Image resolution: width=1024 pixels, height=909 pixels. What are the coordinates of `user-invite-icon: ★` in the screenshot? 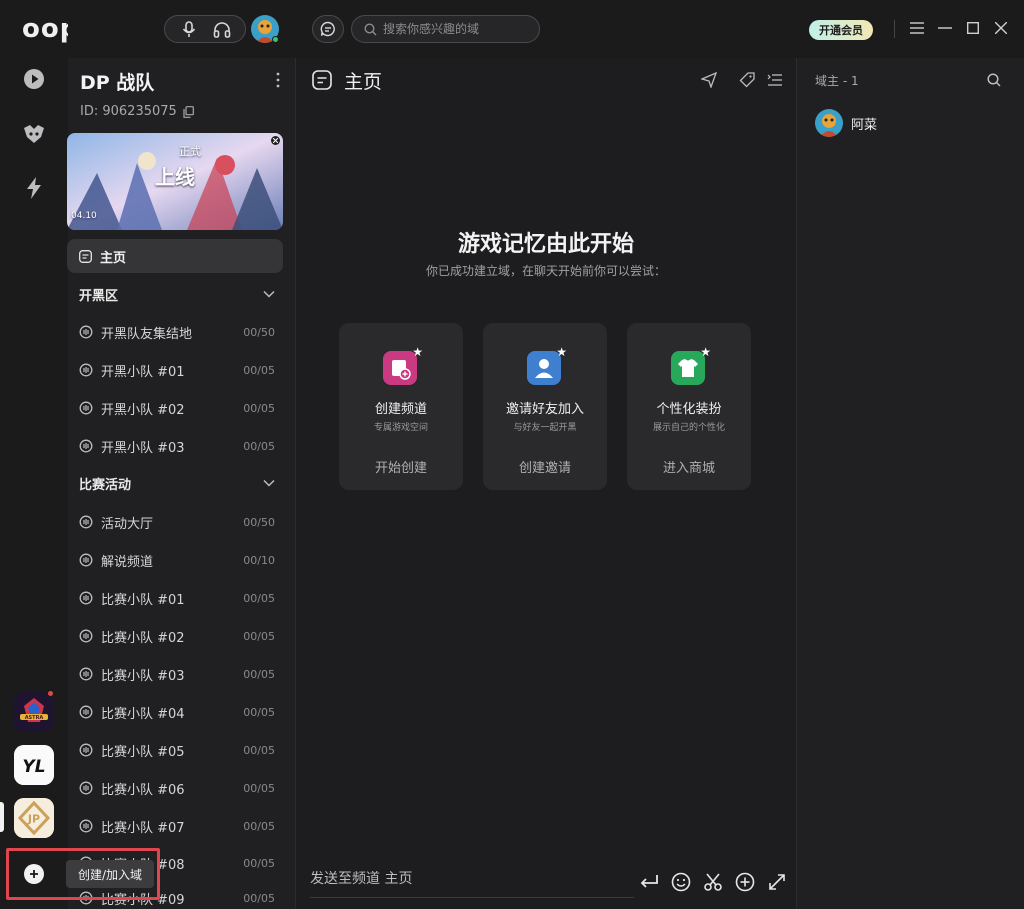 It's located at (547, 365).